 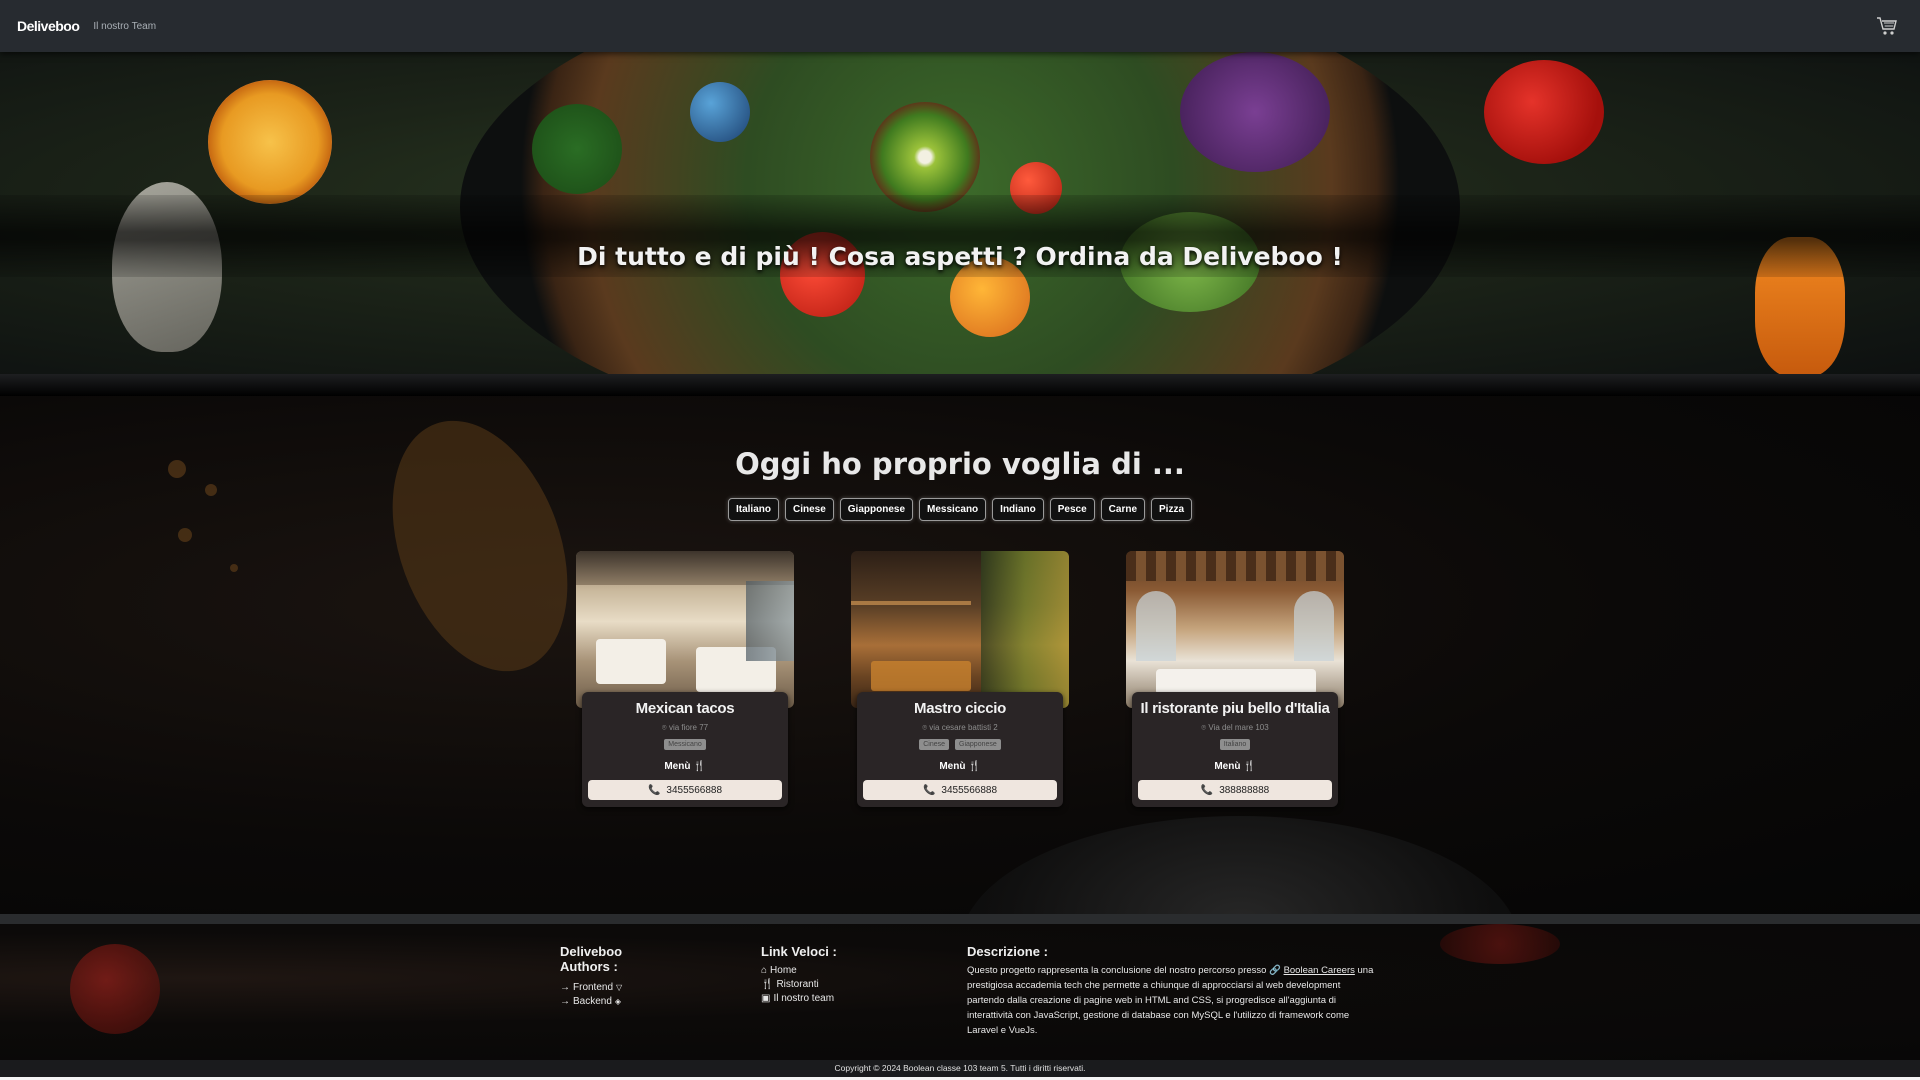 What do you see at coordinates (1018, 509) in the screenshot?
I see `filter-indiano: Indiano` at bounding box center [1018, 509].